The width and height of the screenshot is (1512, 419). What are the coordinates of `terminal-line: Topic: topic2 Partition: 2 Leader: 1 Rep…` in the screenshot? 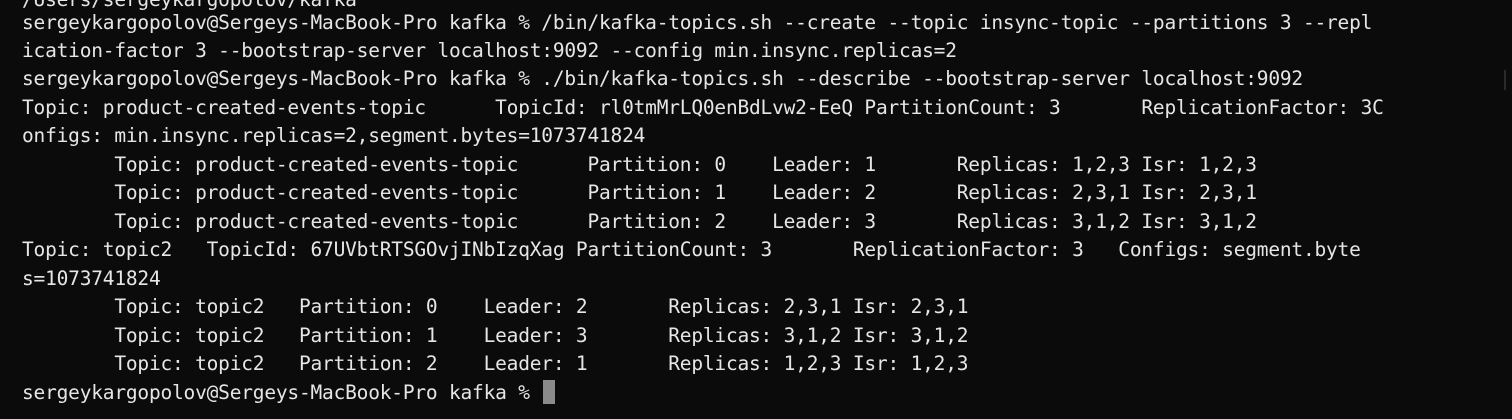 It's located at (495, 363).